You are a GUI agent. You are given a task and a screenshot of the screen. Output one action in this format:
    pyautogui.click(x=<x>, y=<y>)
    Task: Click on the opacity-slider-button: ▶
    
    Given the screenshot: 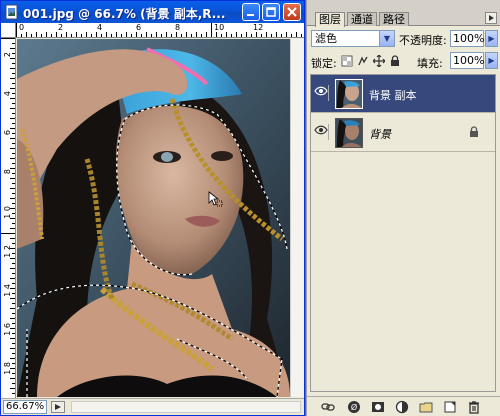 What is the action you would take?
    pyautogui.click(x=491, y=38)
    